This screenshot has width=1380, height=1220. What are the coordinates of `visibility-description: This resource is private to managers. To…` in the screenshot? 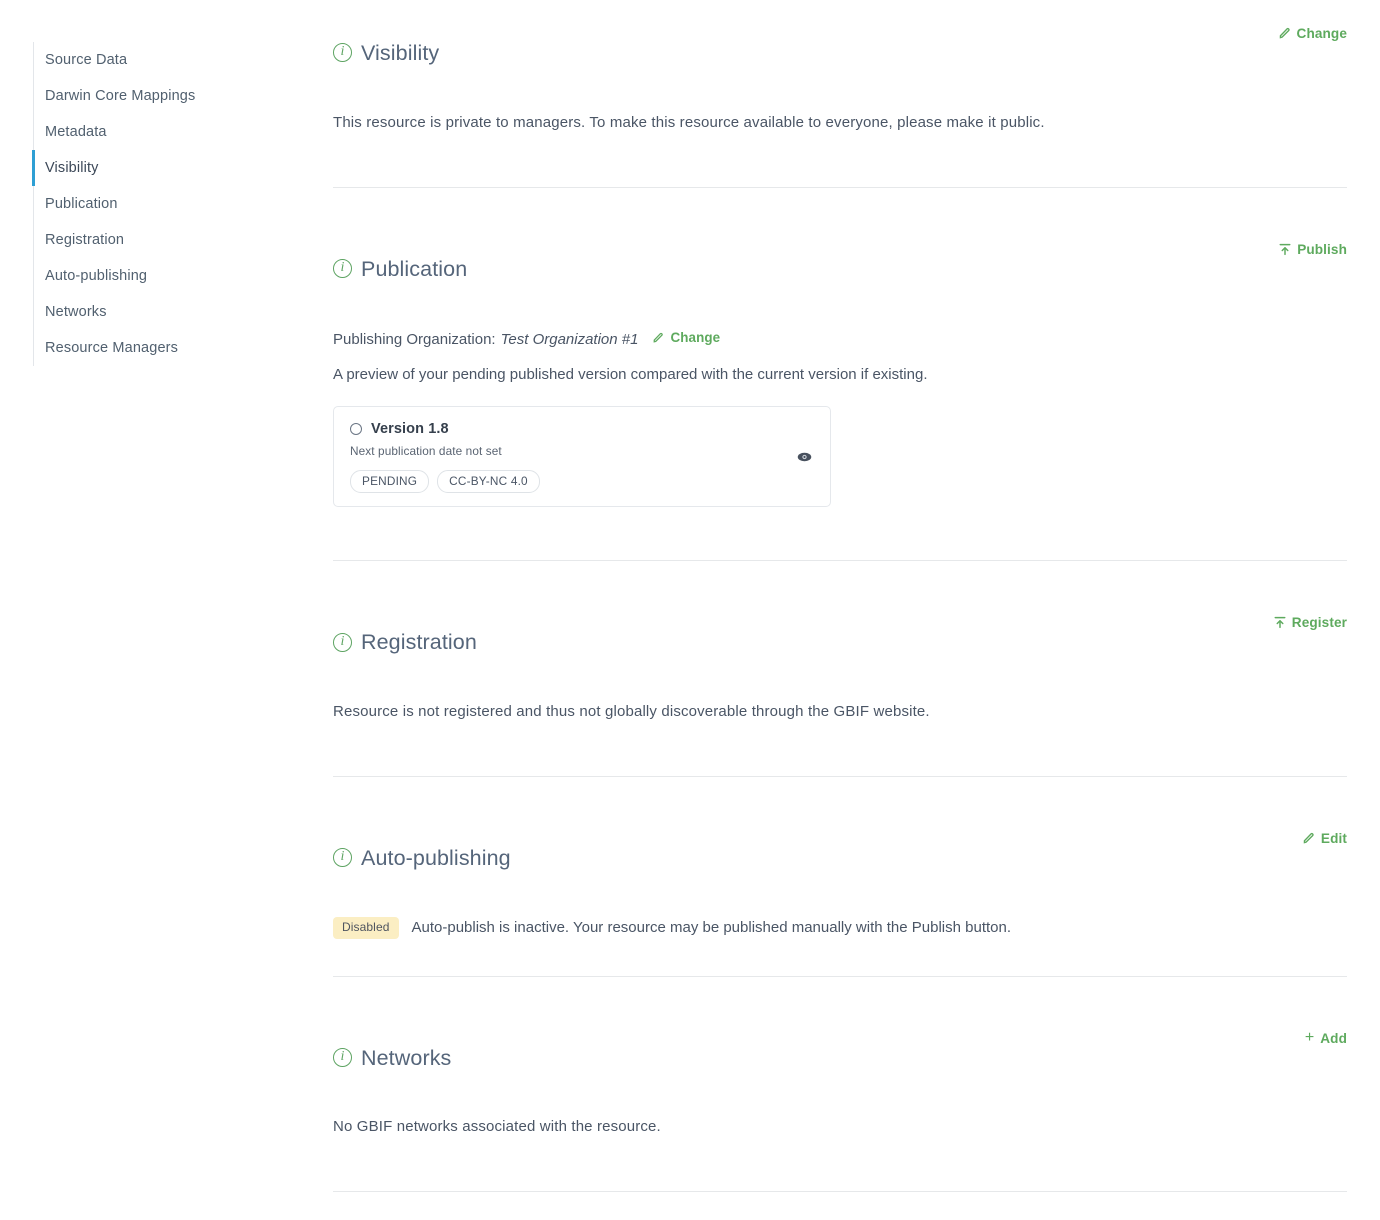 It's located at (689, 122).